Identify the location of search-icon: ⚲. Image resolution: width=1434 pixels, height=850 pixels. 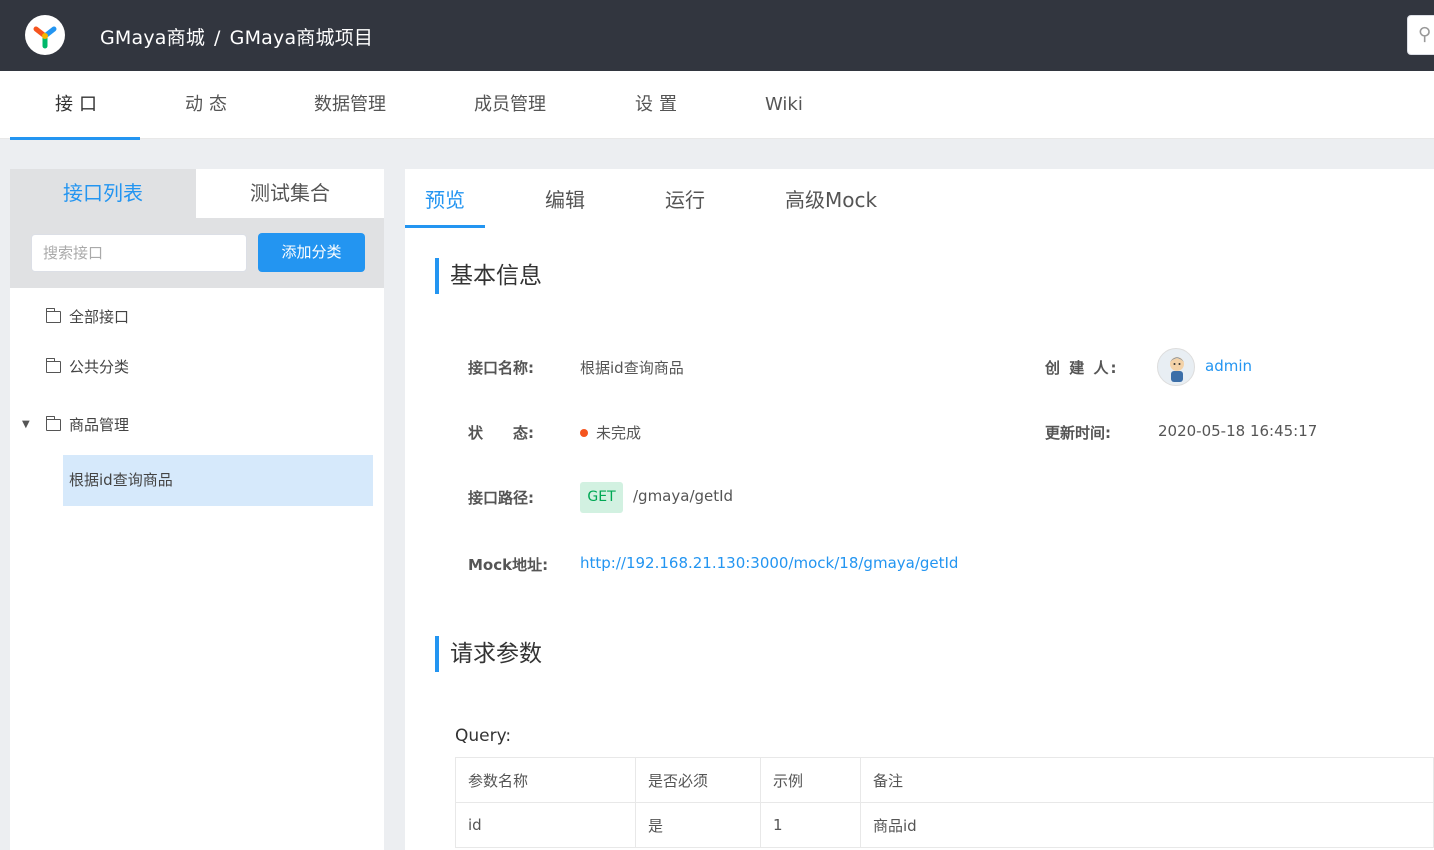
(1425, 34).